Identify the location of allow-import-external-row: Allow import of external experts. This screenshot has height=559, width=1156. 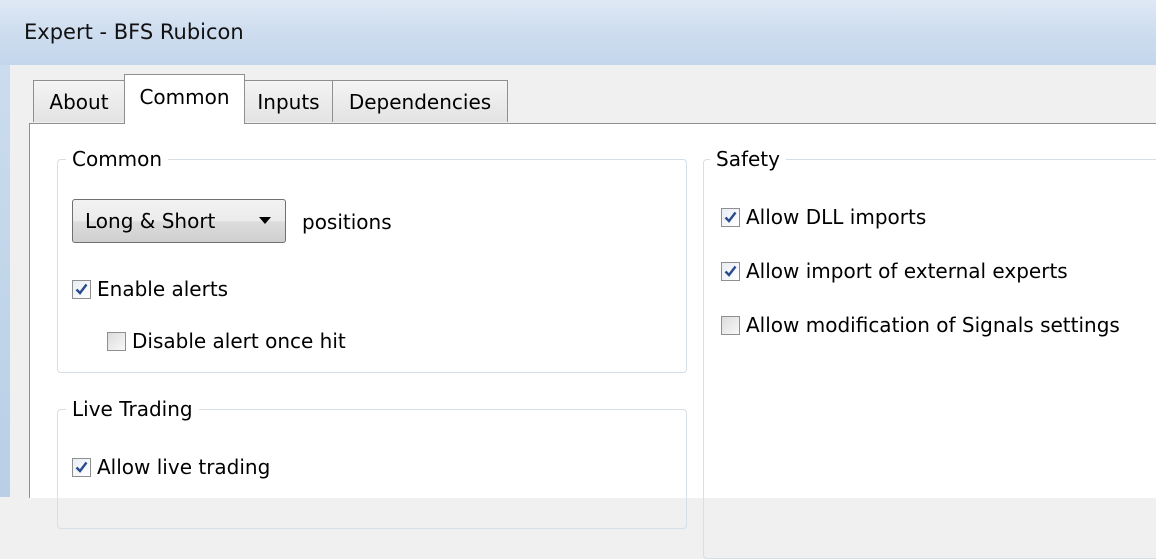
(894, 271).